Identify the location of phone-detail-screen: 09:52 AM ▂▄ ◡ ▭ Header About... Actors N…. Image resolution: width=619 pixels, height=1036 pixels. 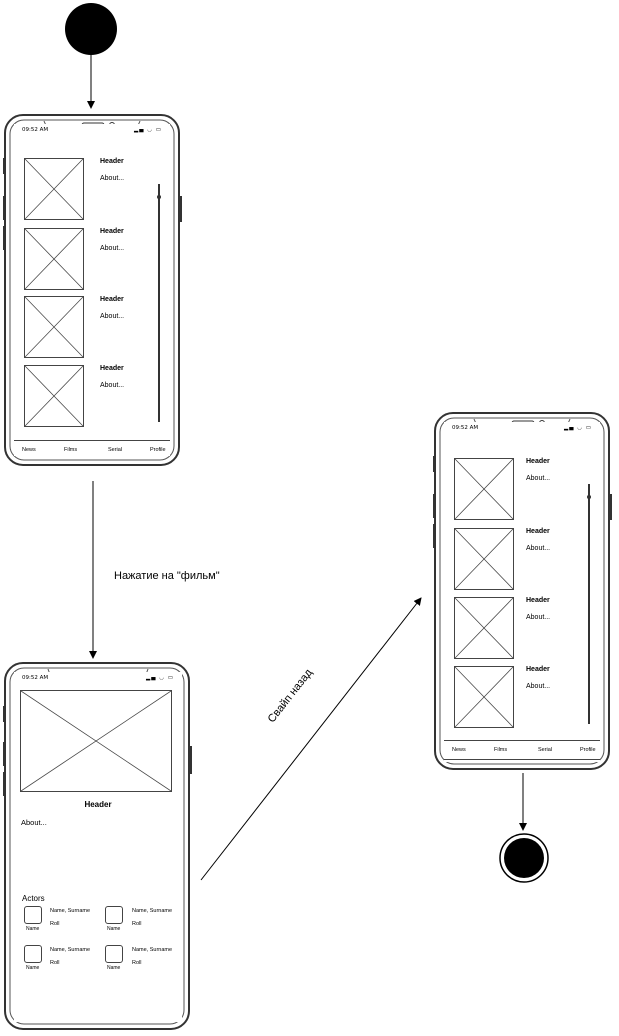
(97, 847).